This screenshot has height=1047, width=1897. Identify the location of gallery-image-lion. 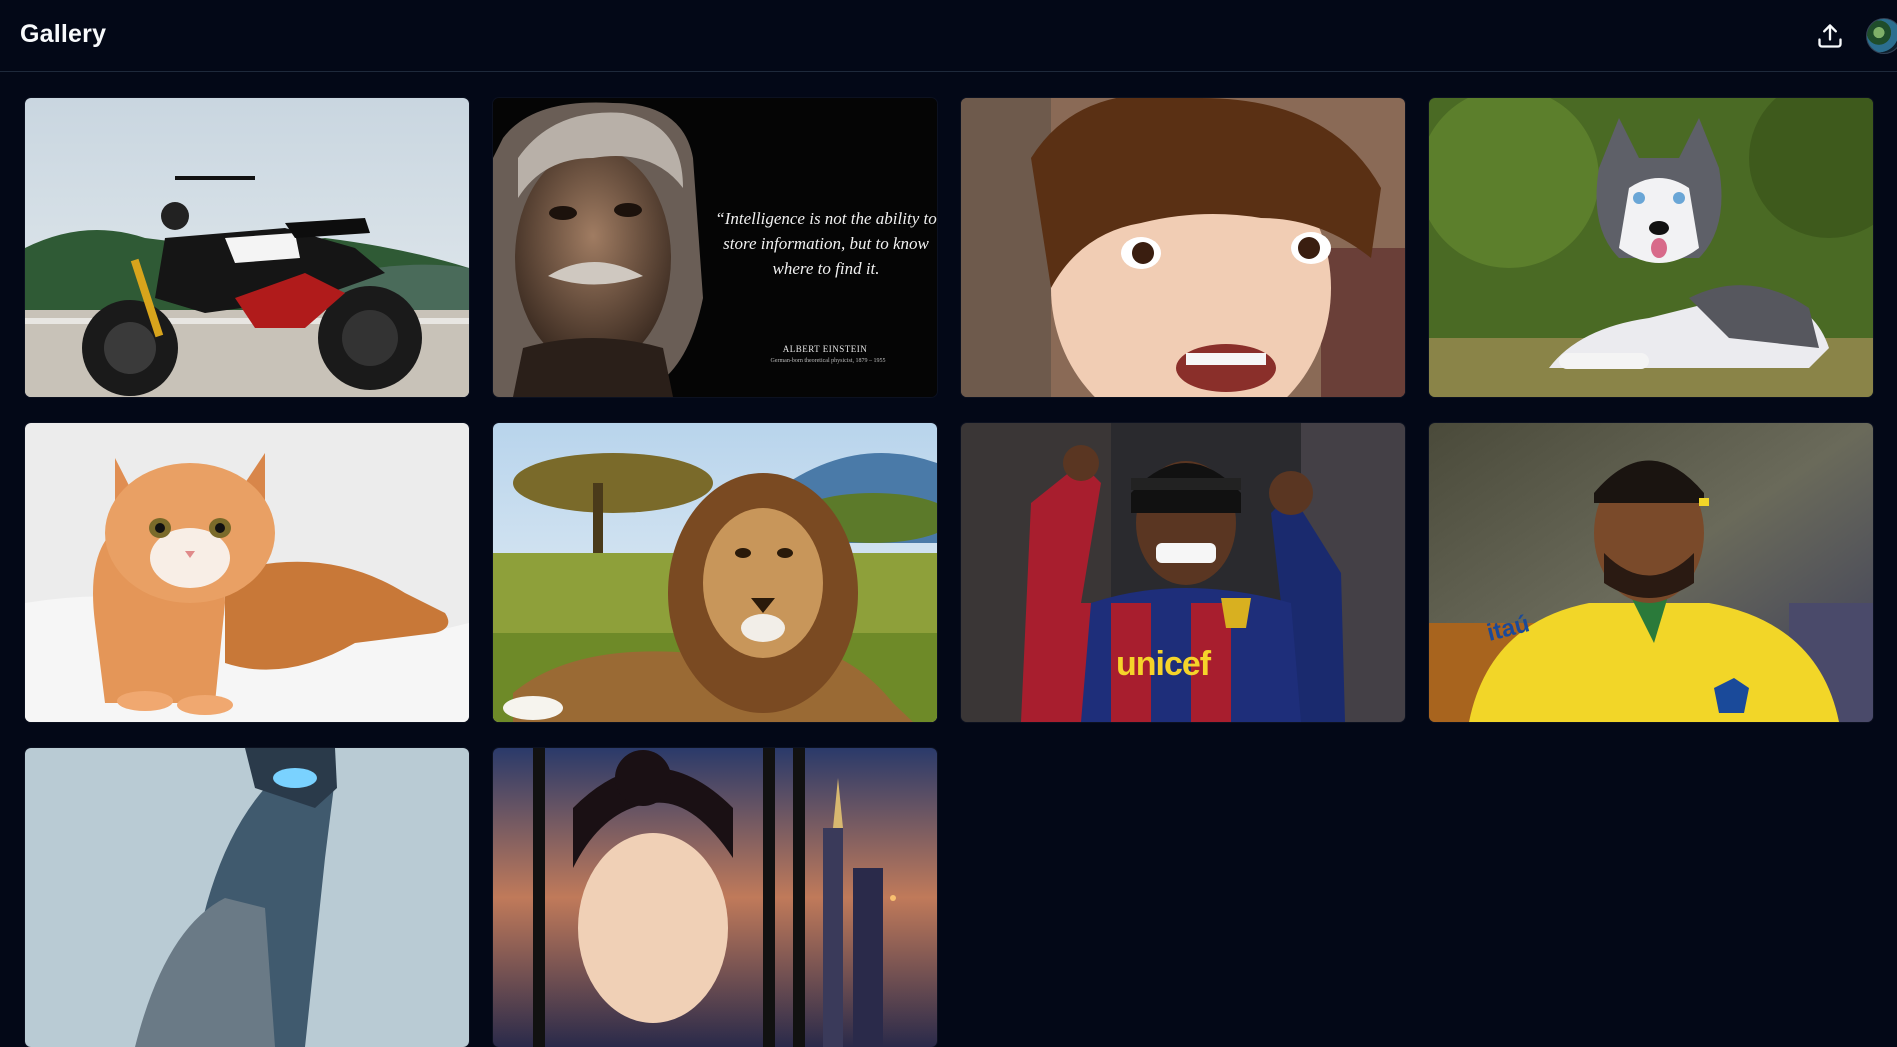
(715, 572).